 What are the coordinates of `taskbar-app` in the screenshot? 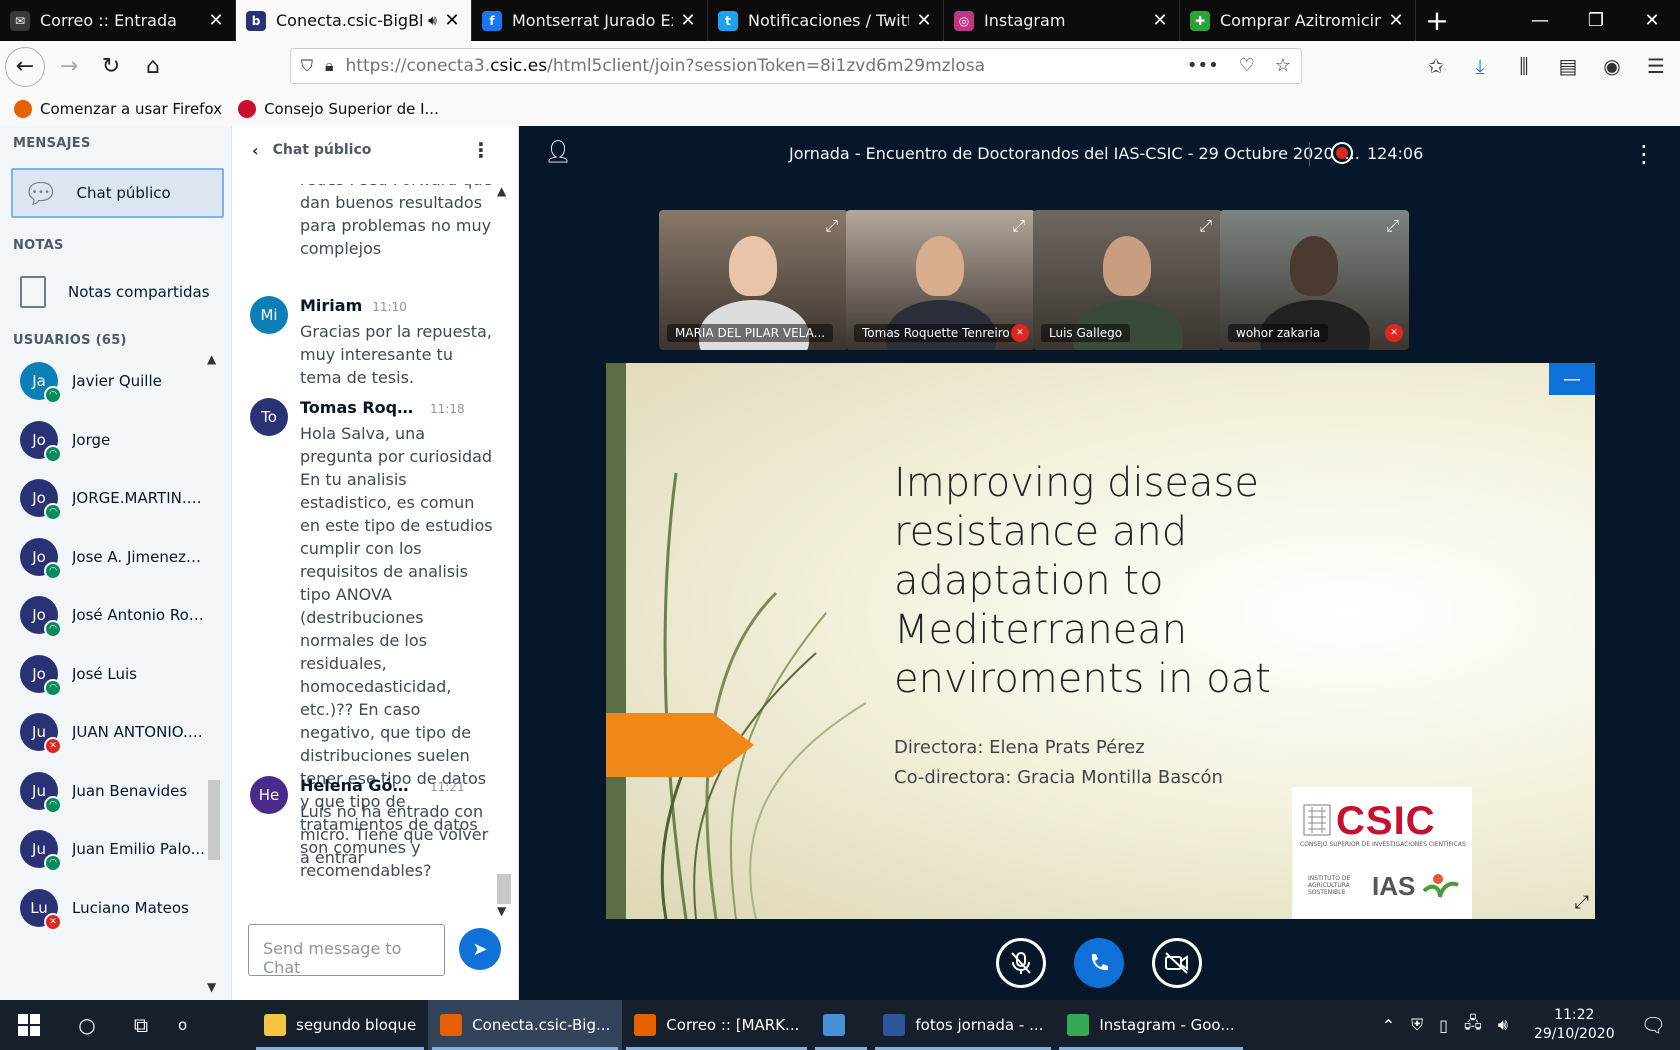 It's located at (841, 1025).